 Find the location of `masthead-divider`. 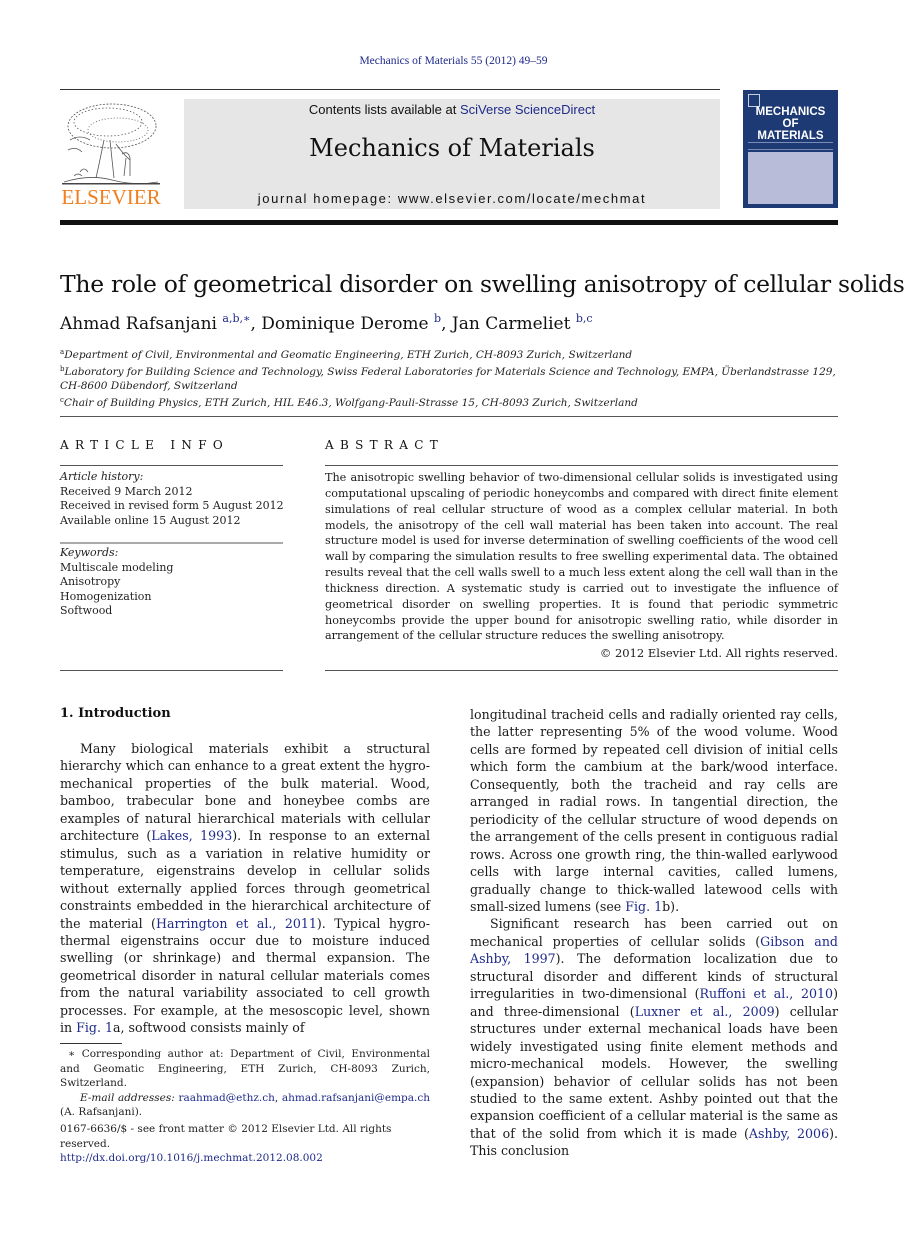

masthead-divider is located at coordinates (449, 222).